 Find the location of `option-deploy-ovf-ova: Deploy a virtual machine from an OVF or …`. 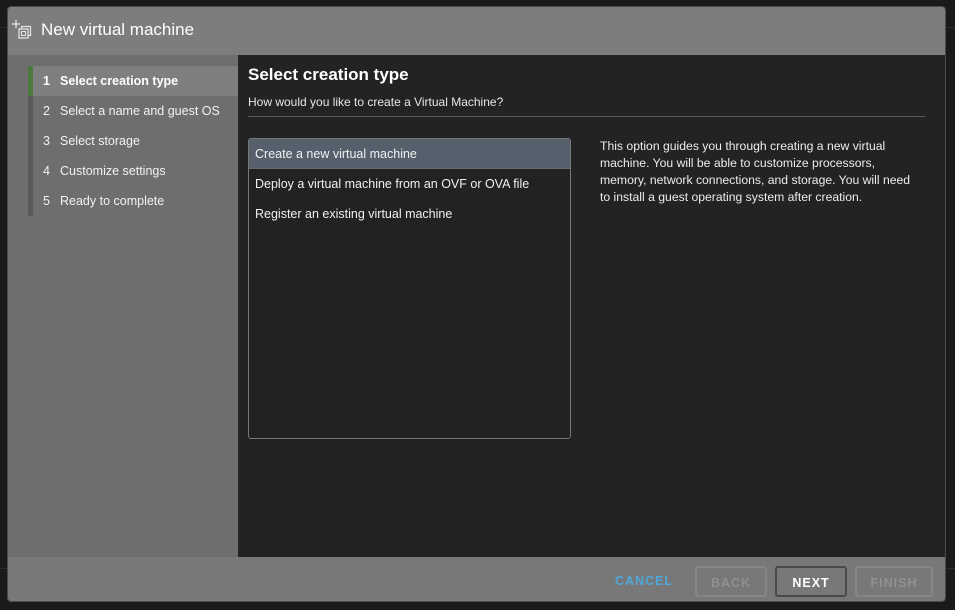

option-deploy-ovf-ova: Deploy a virtual machine from an OVF or … is located at coordinates (409, 184).